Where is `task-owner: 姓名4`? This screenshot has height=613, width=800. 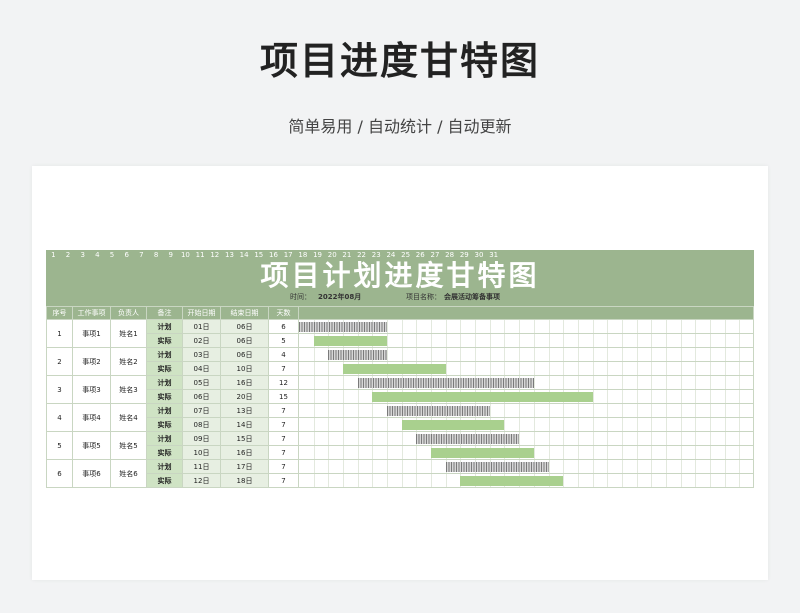 task-owner: 姓名4 is located at coordinates (128, 417).